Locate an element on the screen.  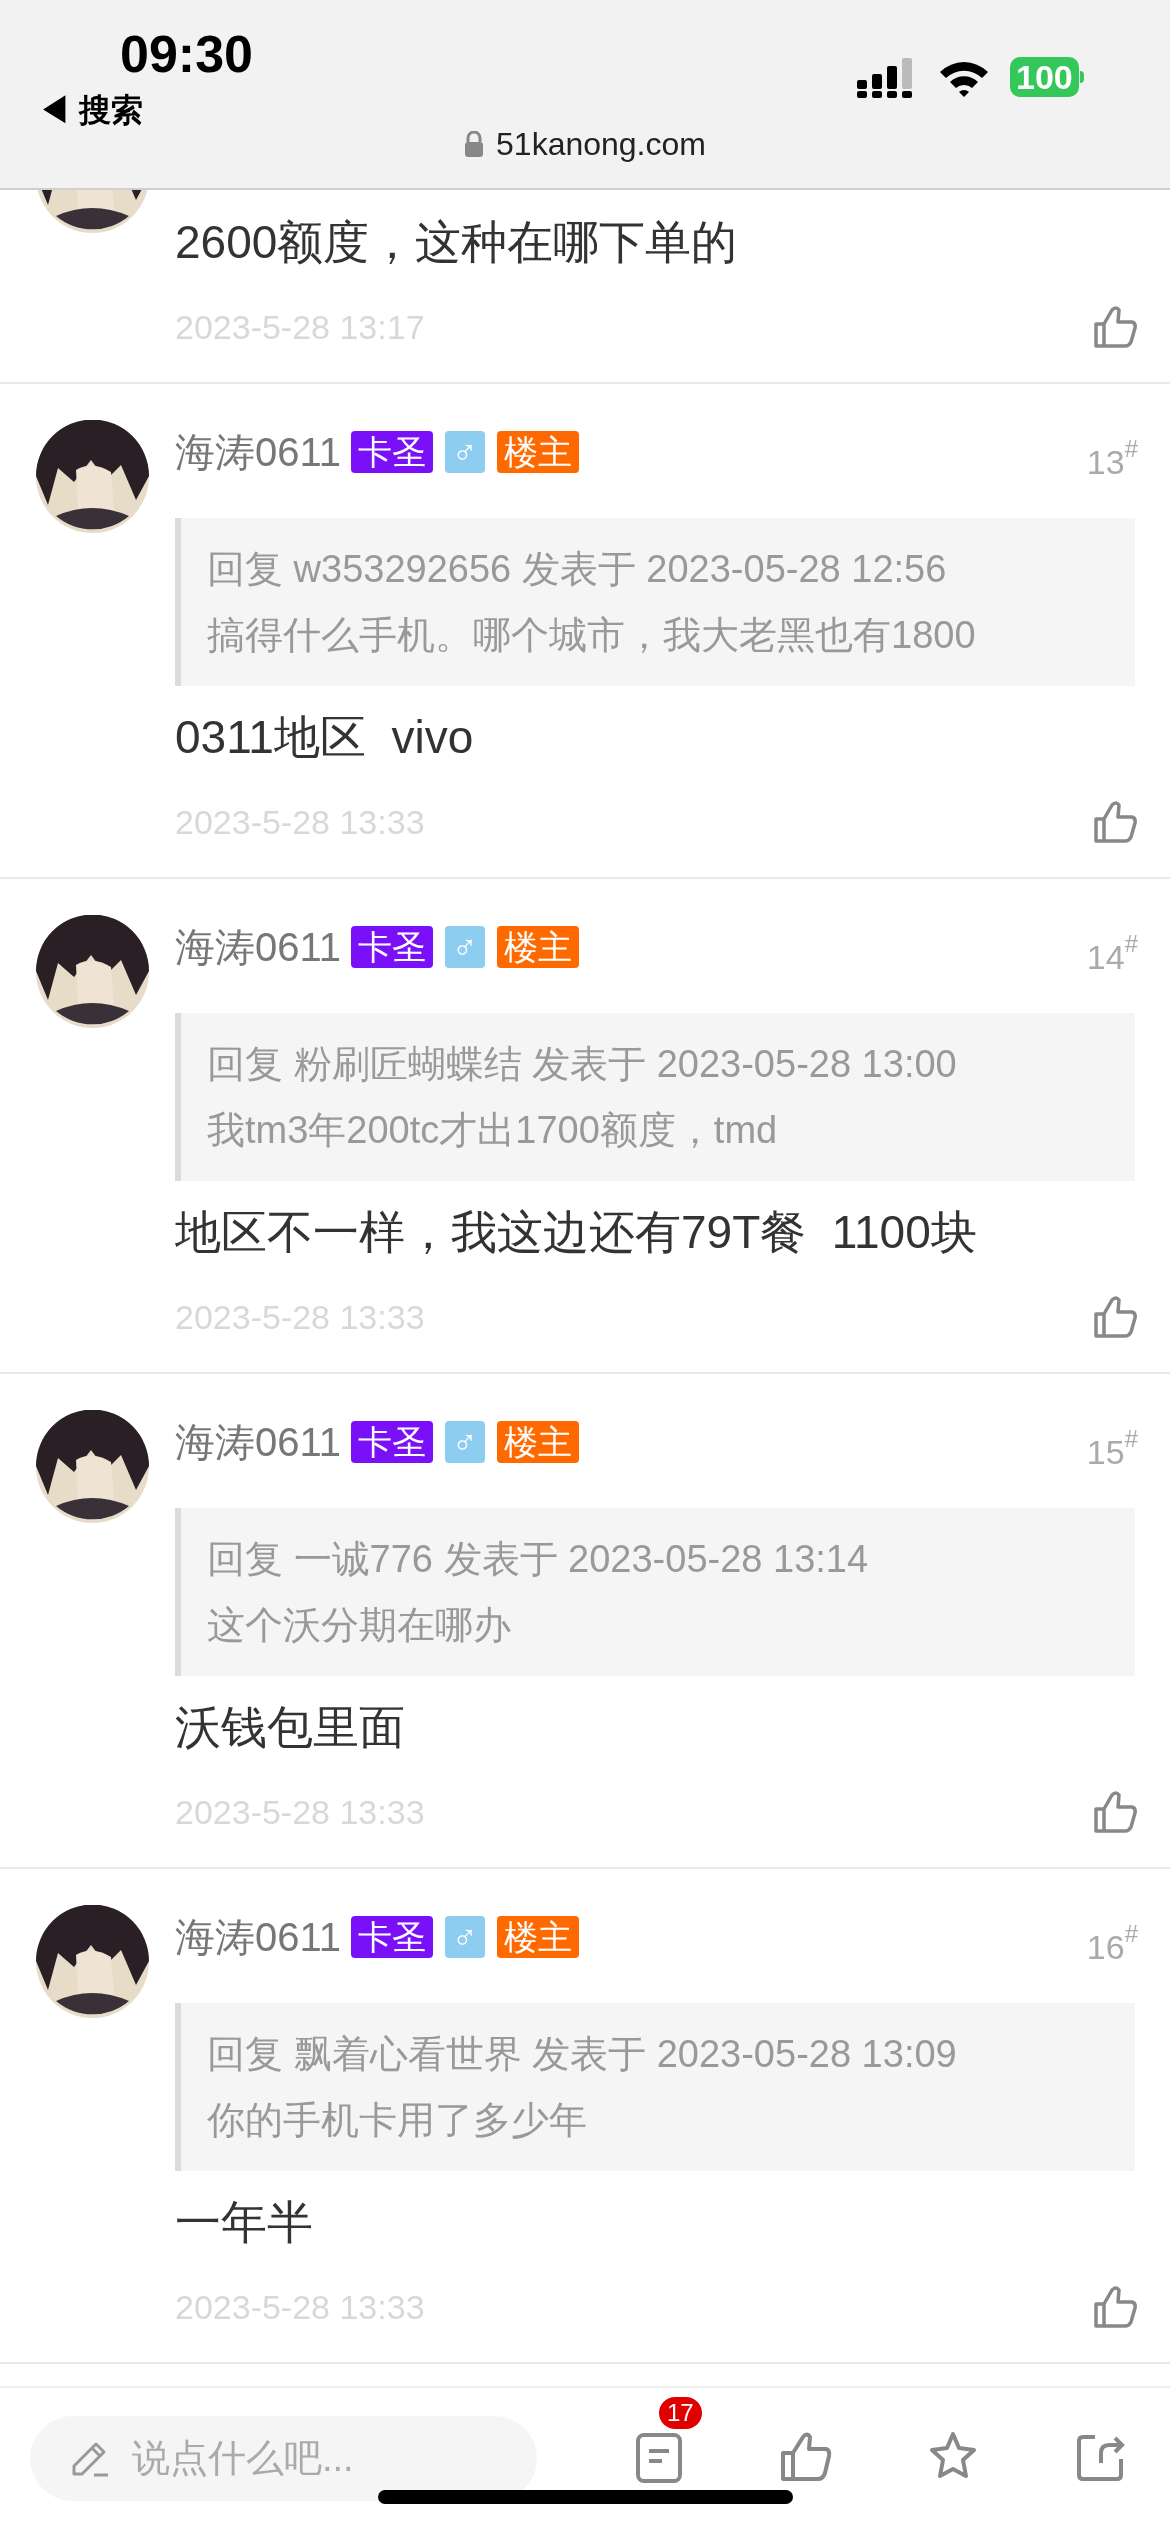
quote-header: 回复 粉刷匠蝴蝶结 发表于 2023-05-28 13:00 is located at coordinates (582, 1064).